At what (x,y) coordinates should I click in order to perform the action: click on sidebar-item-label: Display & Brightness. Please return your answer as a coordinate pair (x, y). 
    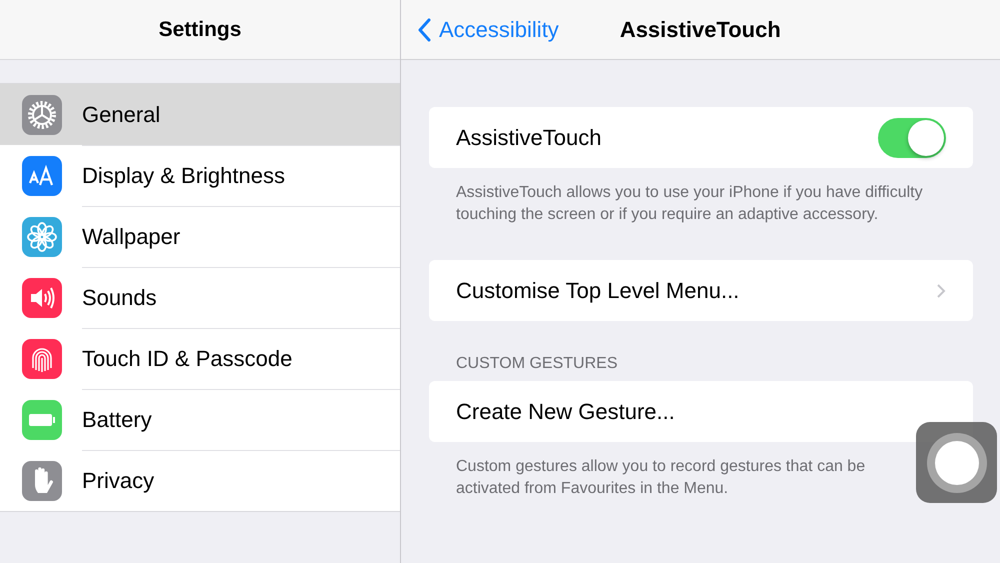
    Looking at the image, I should click on (183, 175).